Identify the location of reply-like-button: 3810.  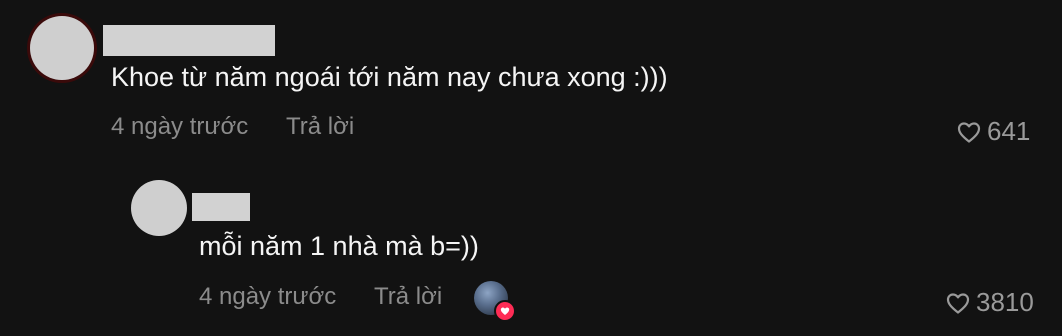
(990, 302).